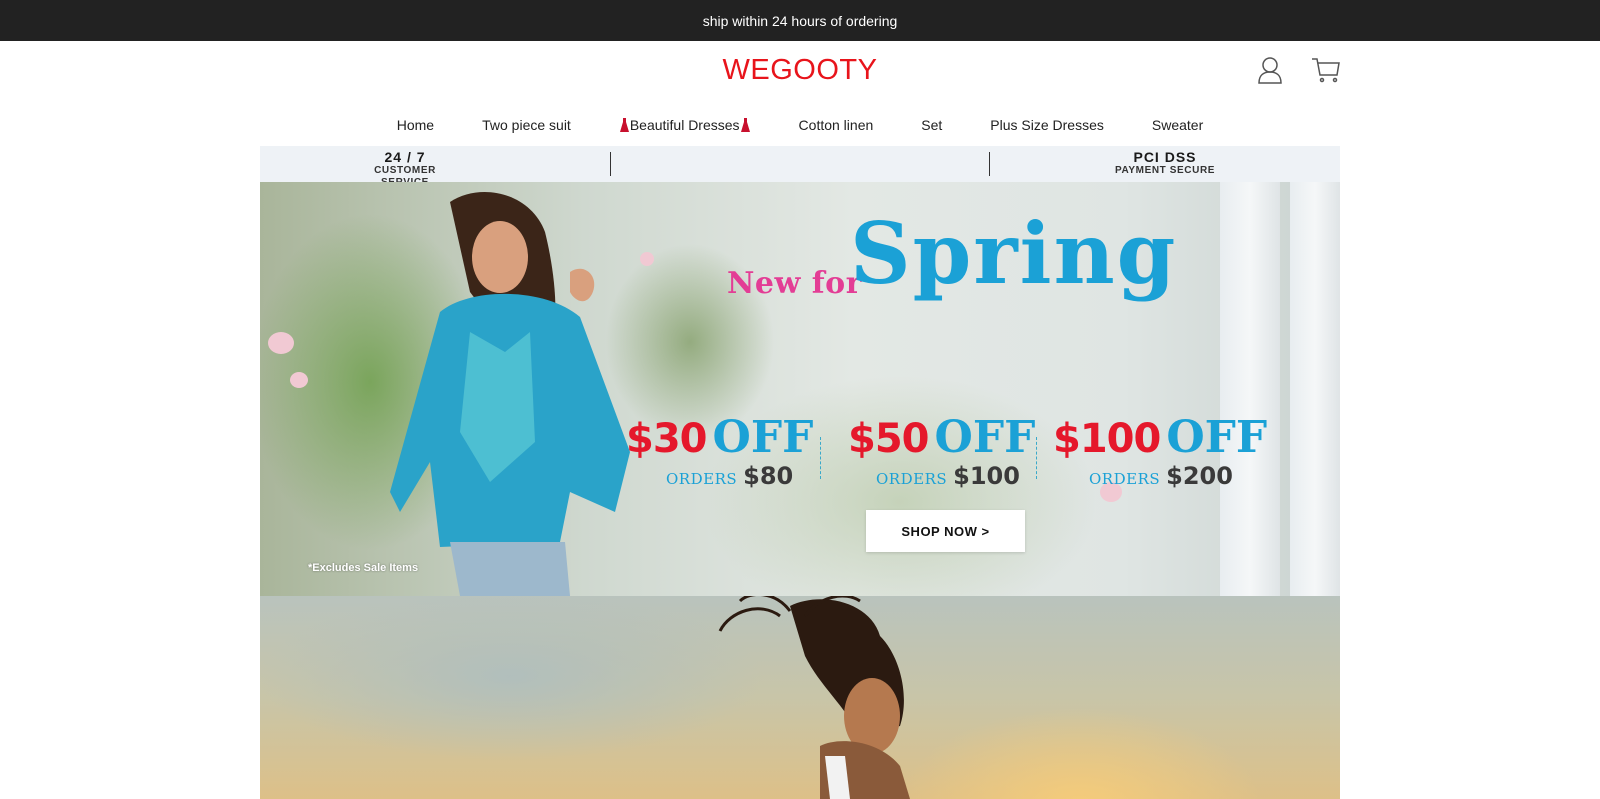  I want to click on disclaimer-text: *Excludes Sale Items, so click(363, 568).